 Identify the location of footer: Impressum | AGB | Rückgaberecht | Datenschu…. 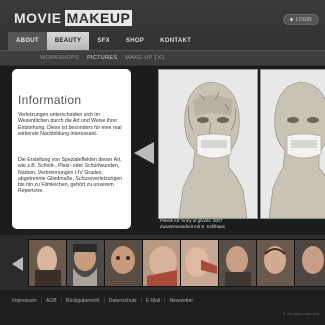
(162, 307).